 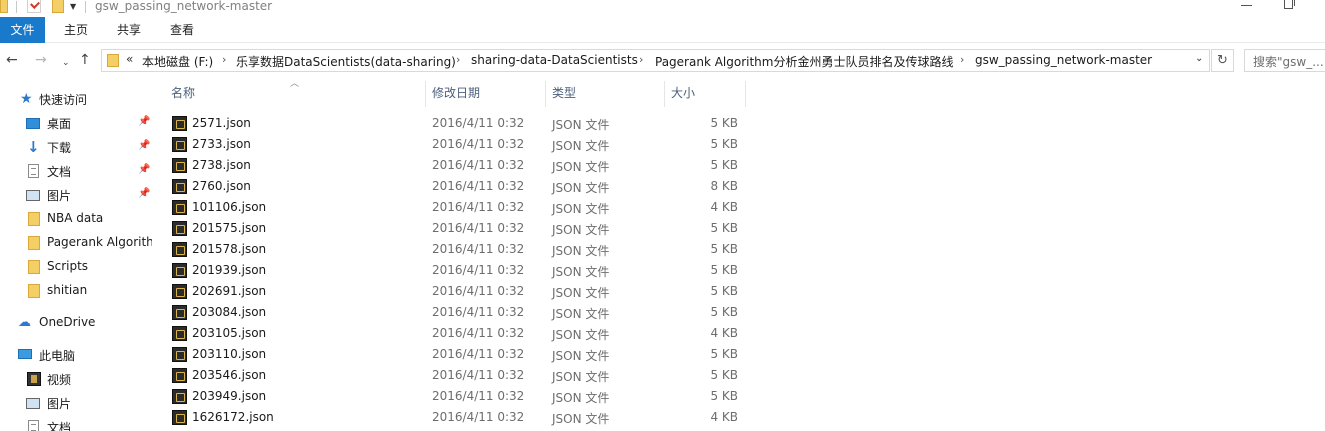 What do you see at coordinates (1199, 58) in the screenshot?
I see `address-dropdown-icon: ⌄` at bounding box center [1199, 58].